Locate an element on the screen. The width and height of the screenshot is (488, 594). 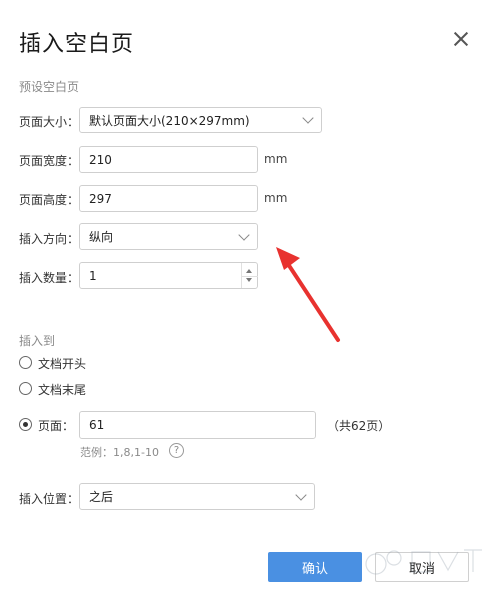
stepper-up-icon is located at coordinates (249, 271).